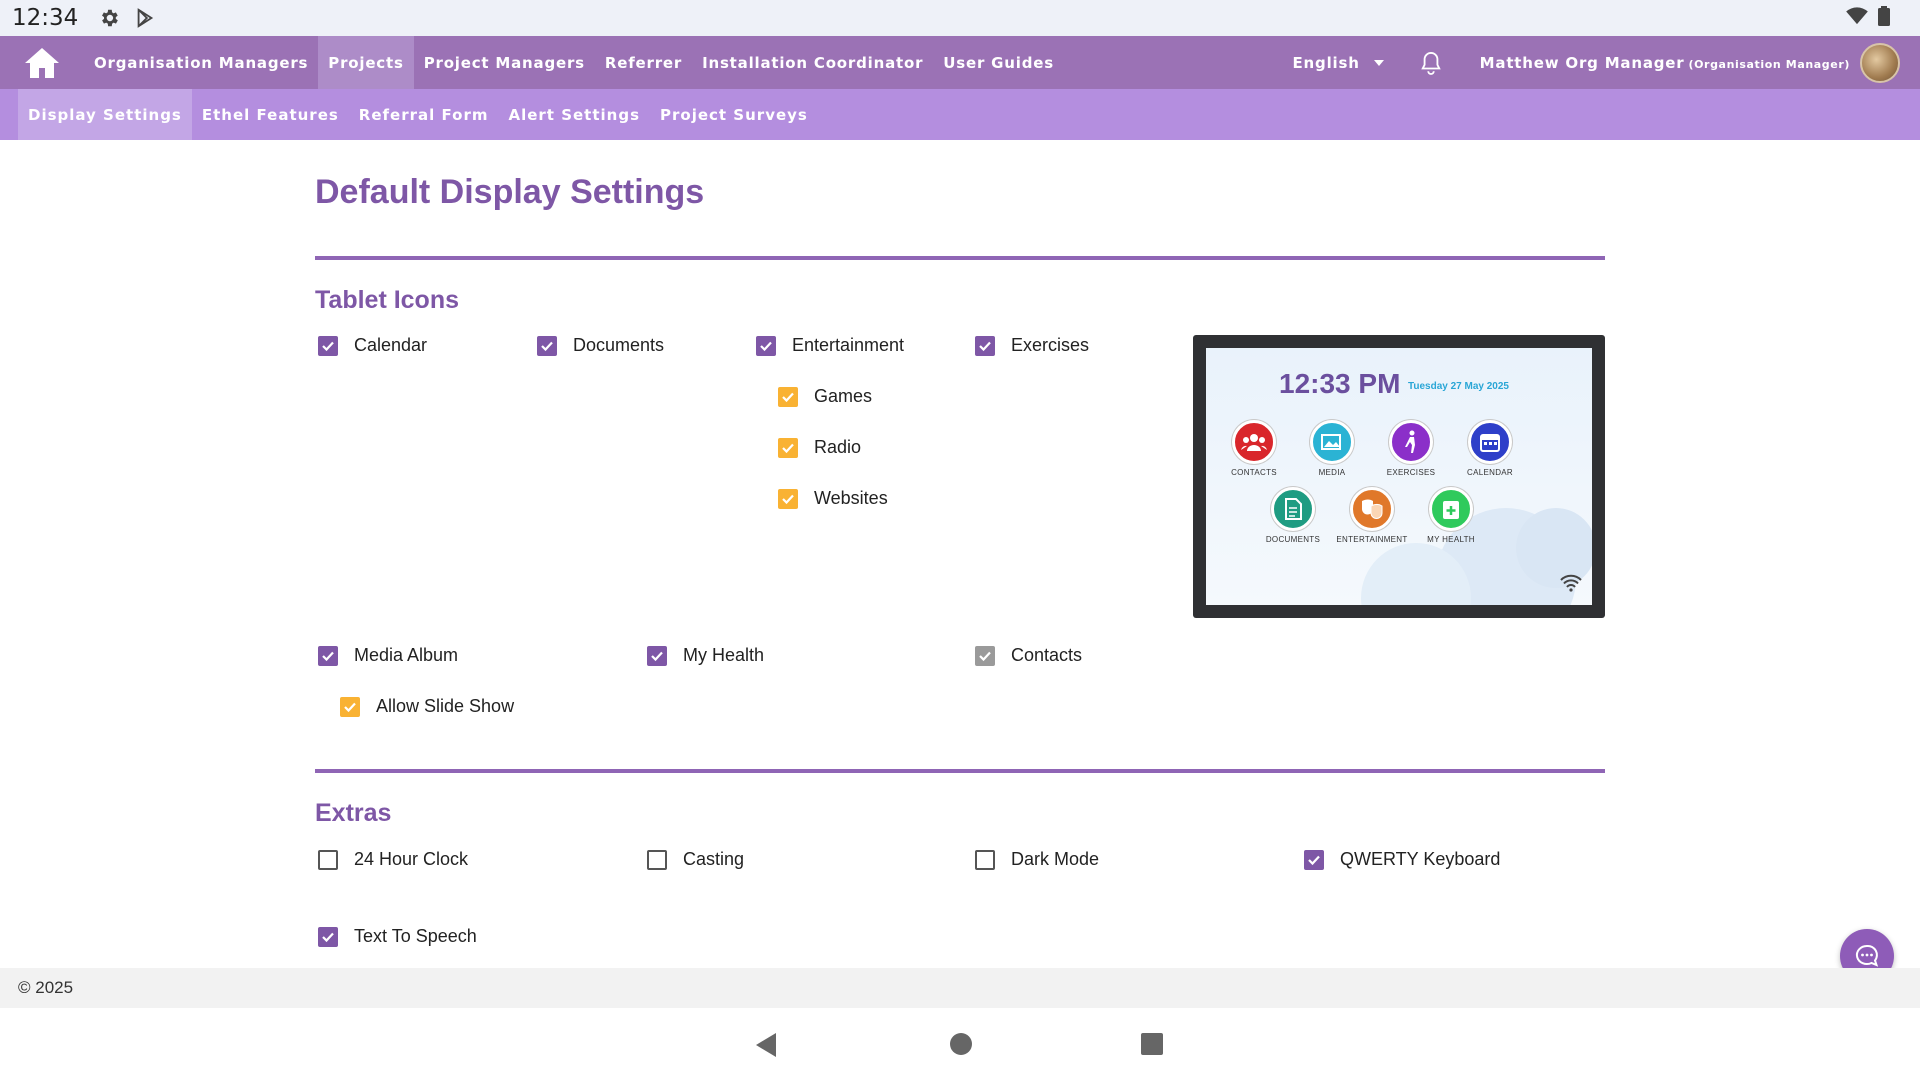  Describe the element at coordinates (145, 18) in the screenshot. I see `play-store-icon` at that location.